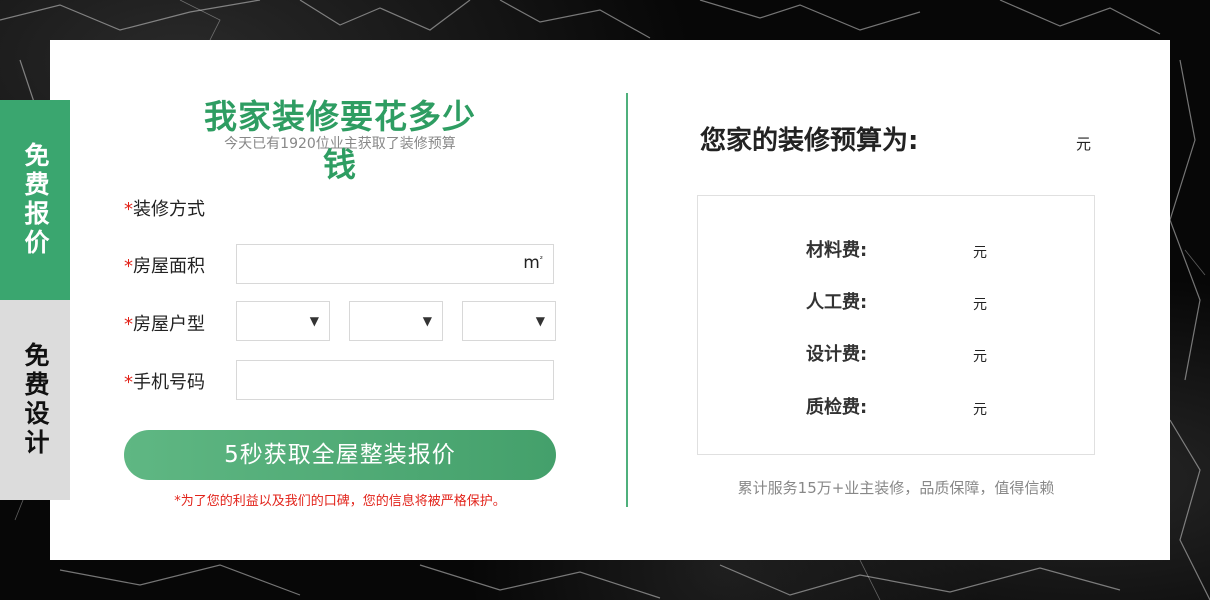  What do you see at coordinates (340, 501) in the screenshot?
I see `privacy-note: *为了您的利益以及我们的口碑，您的信息将被严格保护。` at bounding box center [340, 501].